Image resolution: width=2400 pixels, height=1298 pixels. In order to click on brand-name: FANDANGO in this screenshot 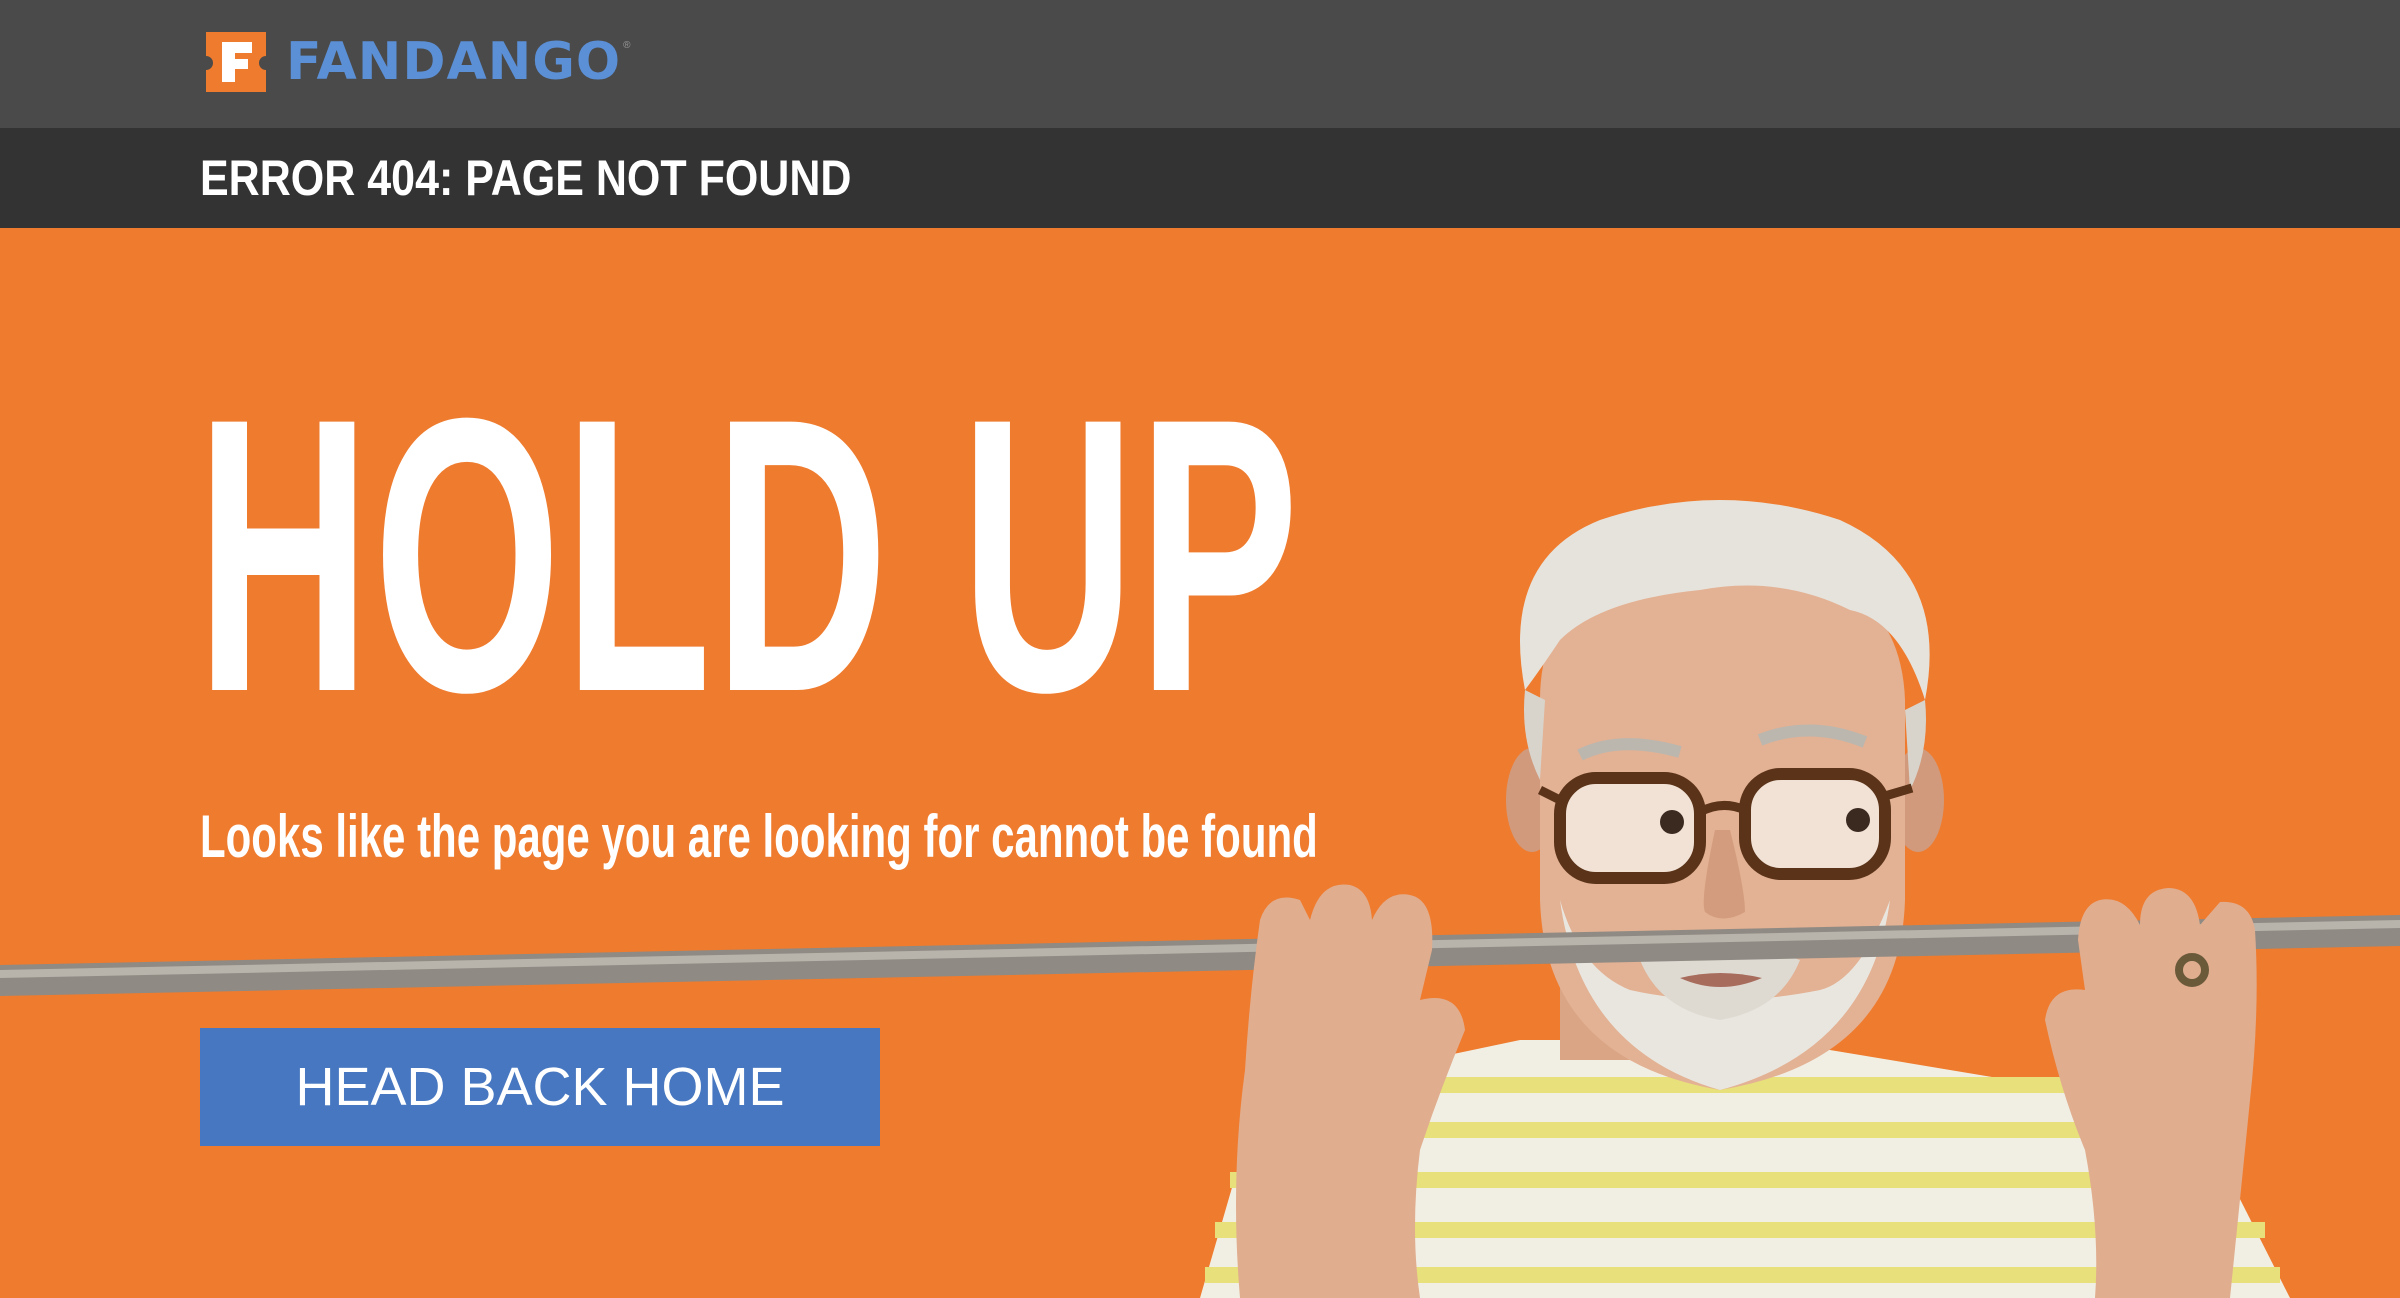, I will do `click(454, 62)`.